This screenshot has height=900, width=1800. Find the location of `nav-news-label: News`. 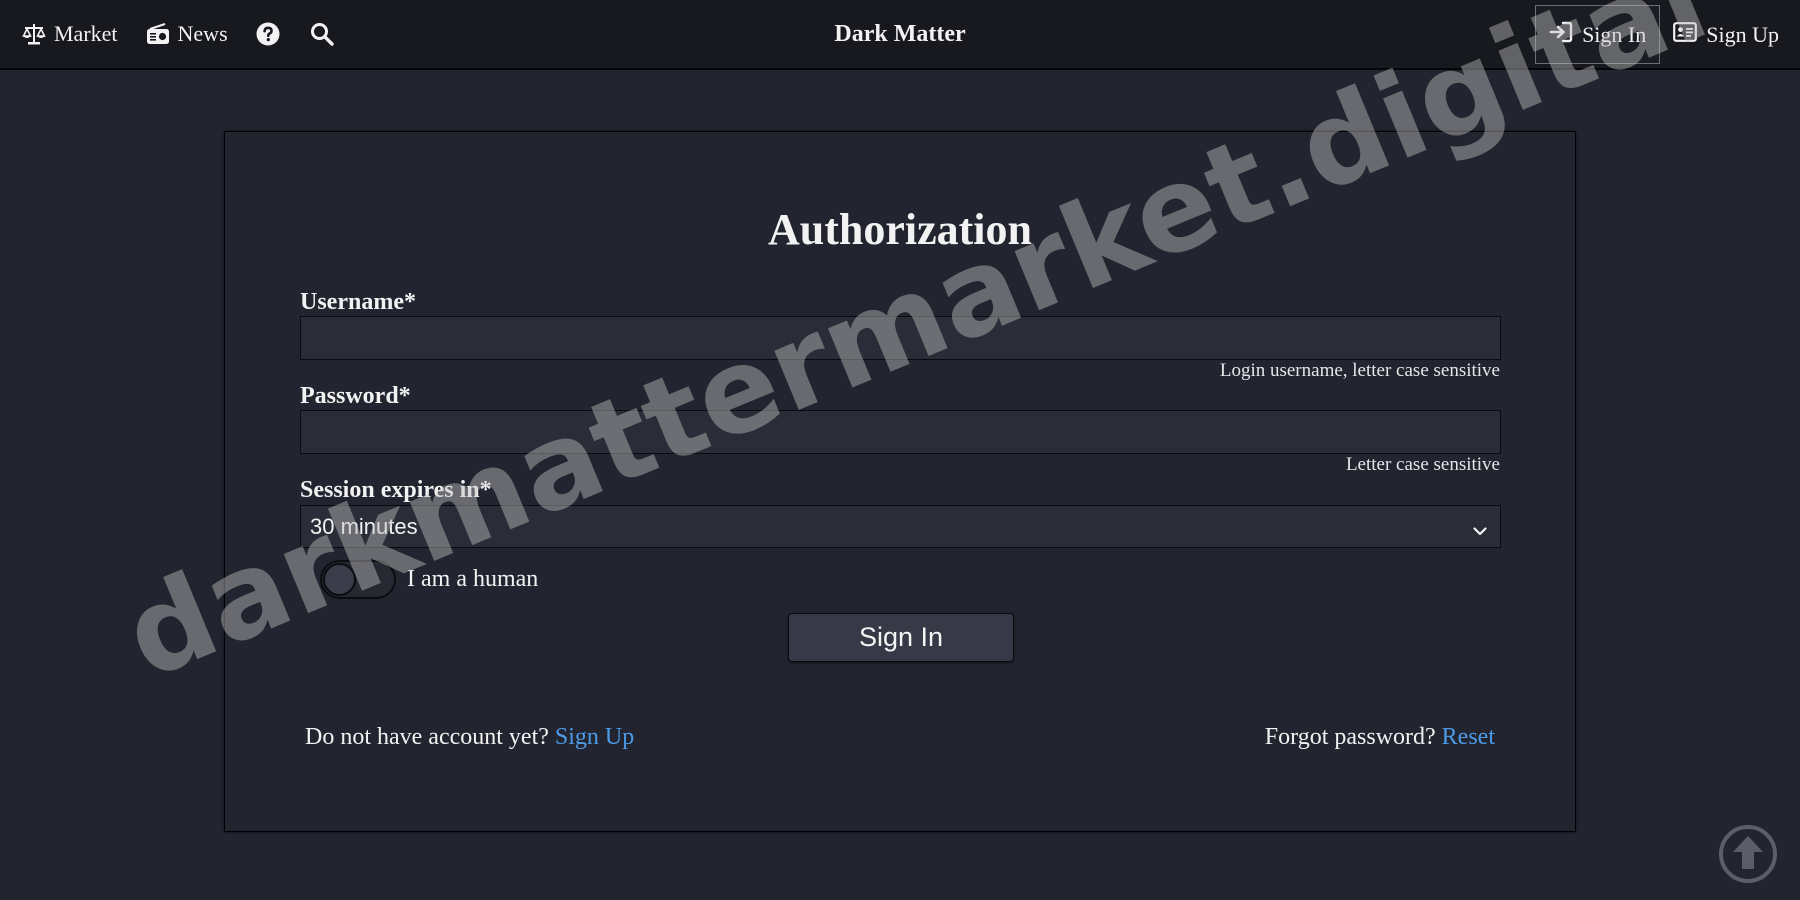

nav-news-label: News is located at coordinates (202, 33).